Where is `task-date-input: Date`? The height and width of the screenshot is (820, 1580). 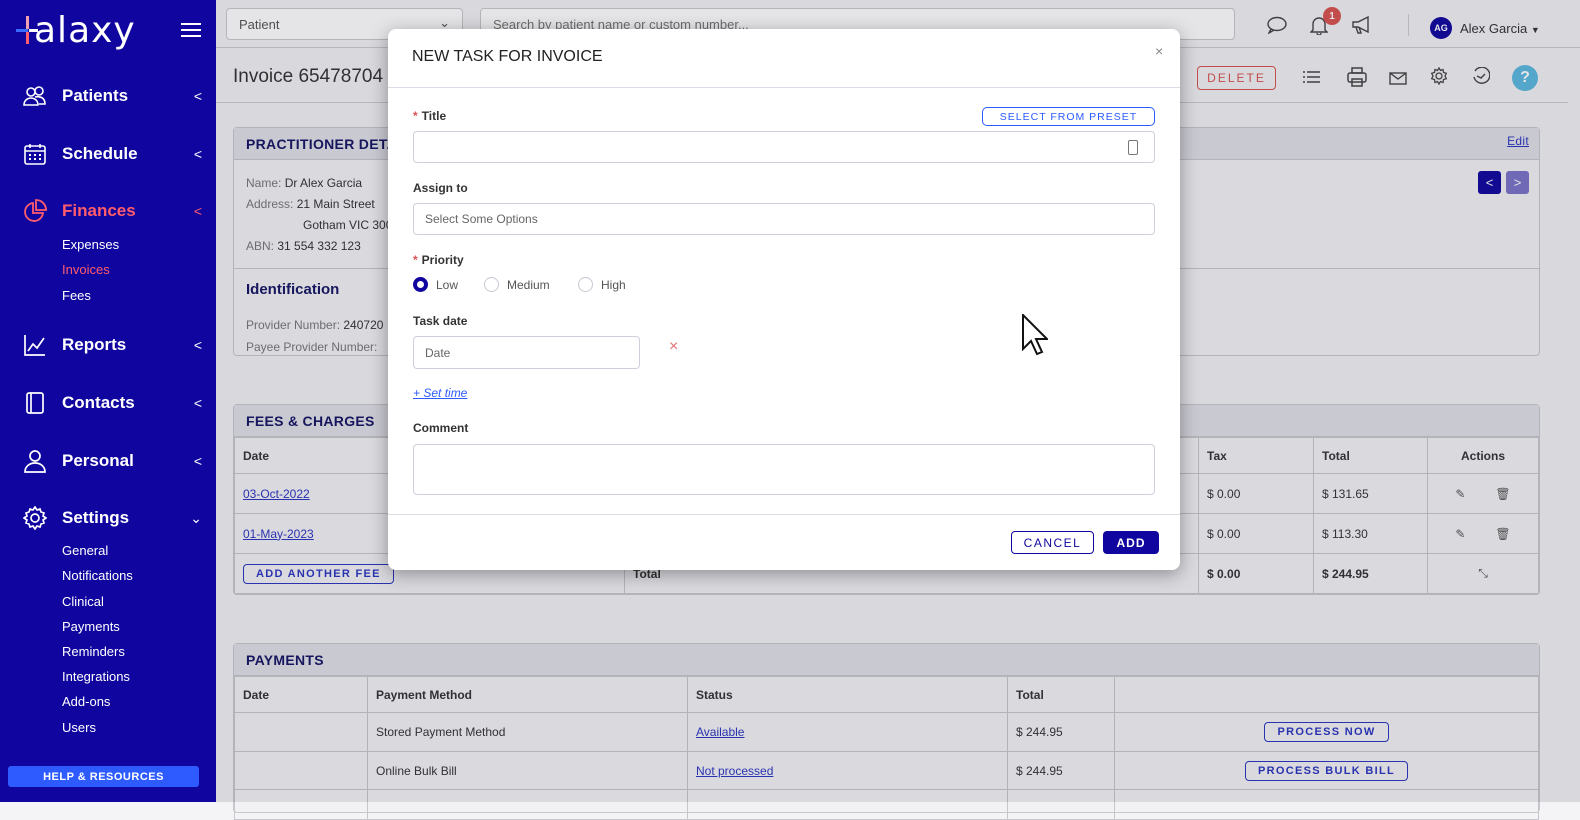
task-date-input: Date is located at coordinates (526, 352).